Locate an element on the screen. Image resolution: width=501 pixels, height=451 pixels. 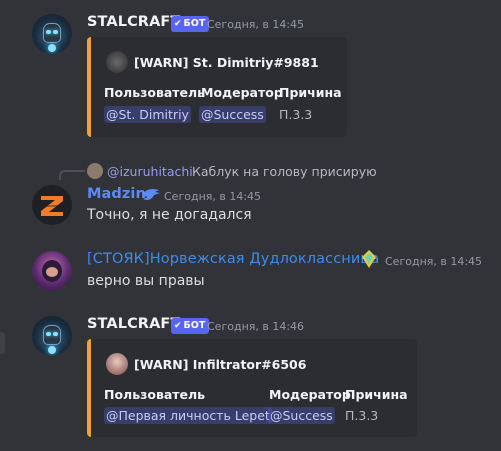
embed-title: [WARN] Infiltrator#6506 is located at coordinates (220, 364).